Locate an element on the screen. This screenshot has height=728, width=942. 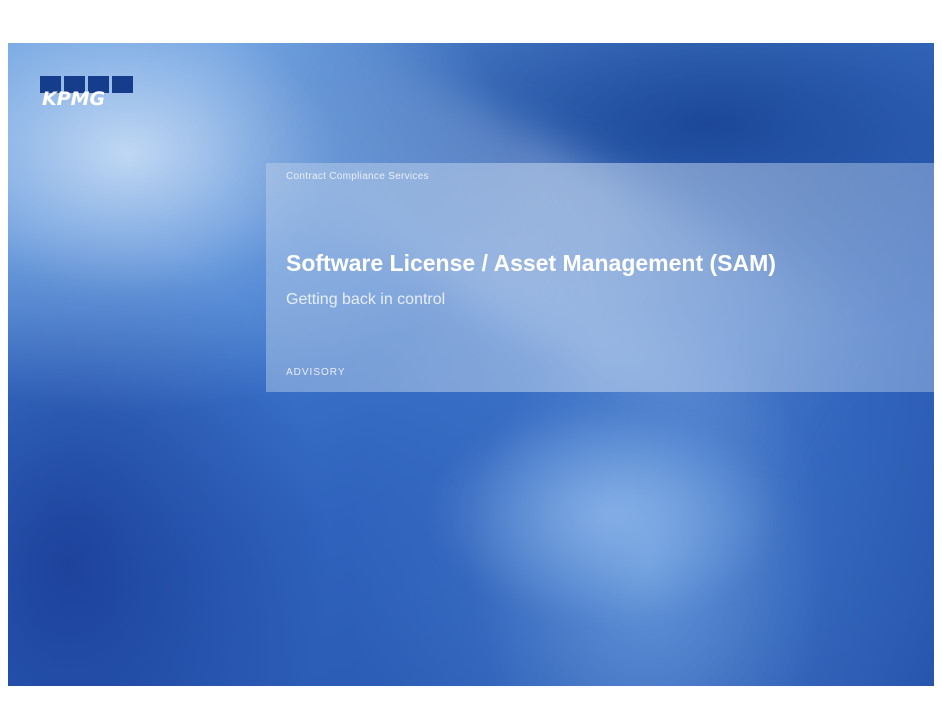
logo-wordmark: KPMG is located at coordinates (74, 99).